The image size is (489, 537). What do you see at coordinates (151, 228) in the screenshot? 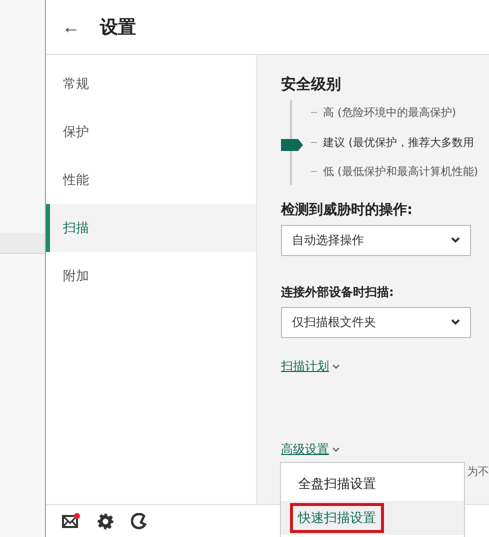
I see `sidebar-item: 扫描` at bounding box center [151, 228].